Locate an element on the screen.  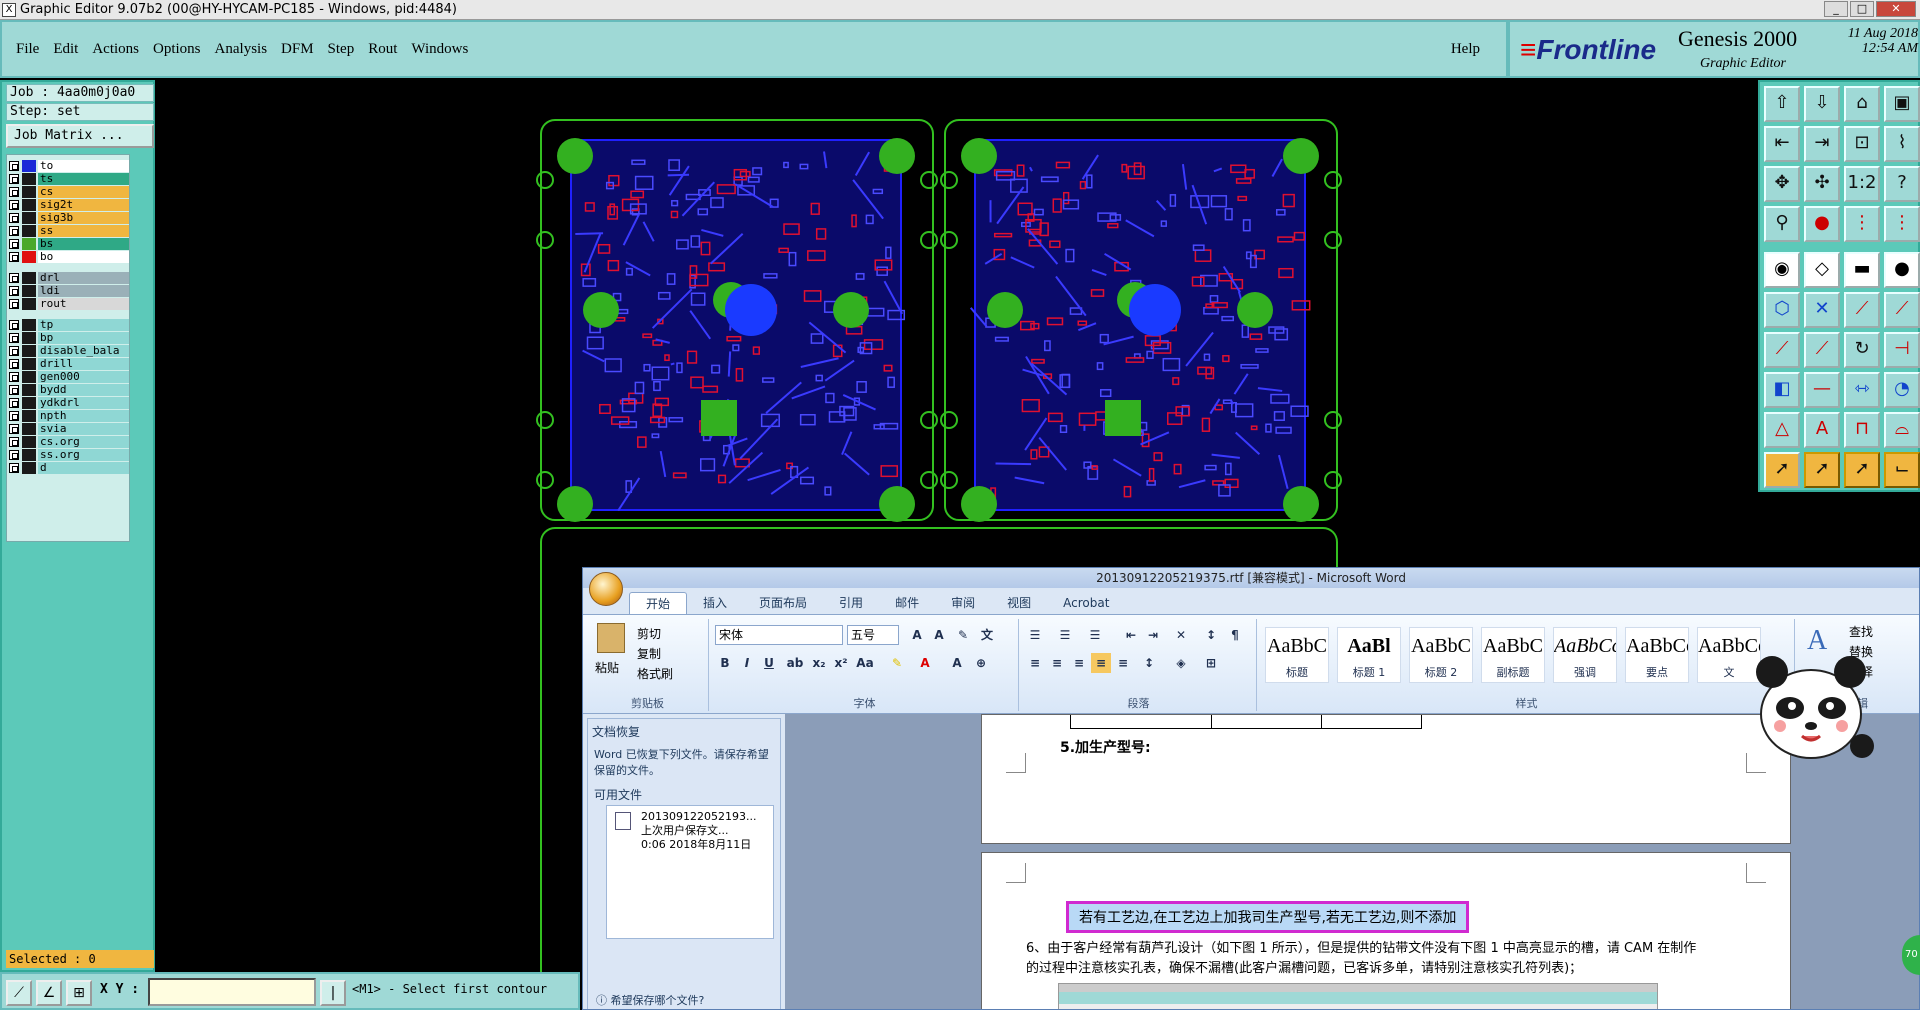
shrink-font-icon: A is located at coordinates (939, 635).